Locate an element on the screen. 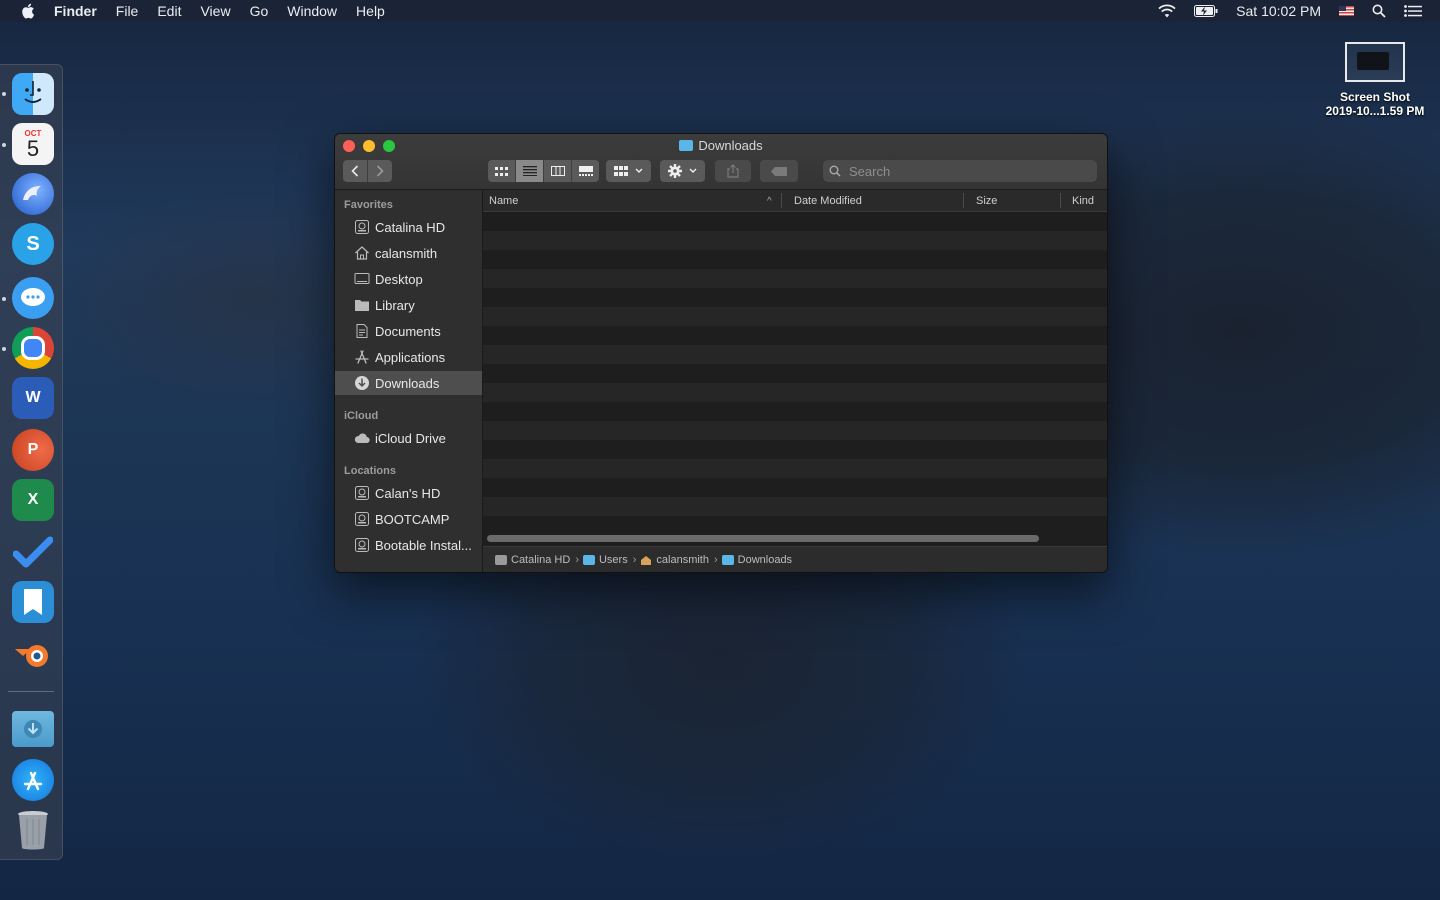 This screenshot has height=900, width=1440. sidebar-item-bootcamp: BOOTCAMP is located at coordinates (408, 519).